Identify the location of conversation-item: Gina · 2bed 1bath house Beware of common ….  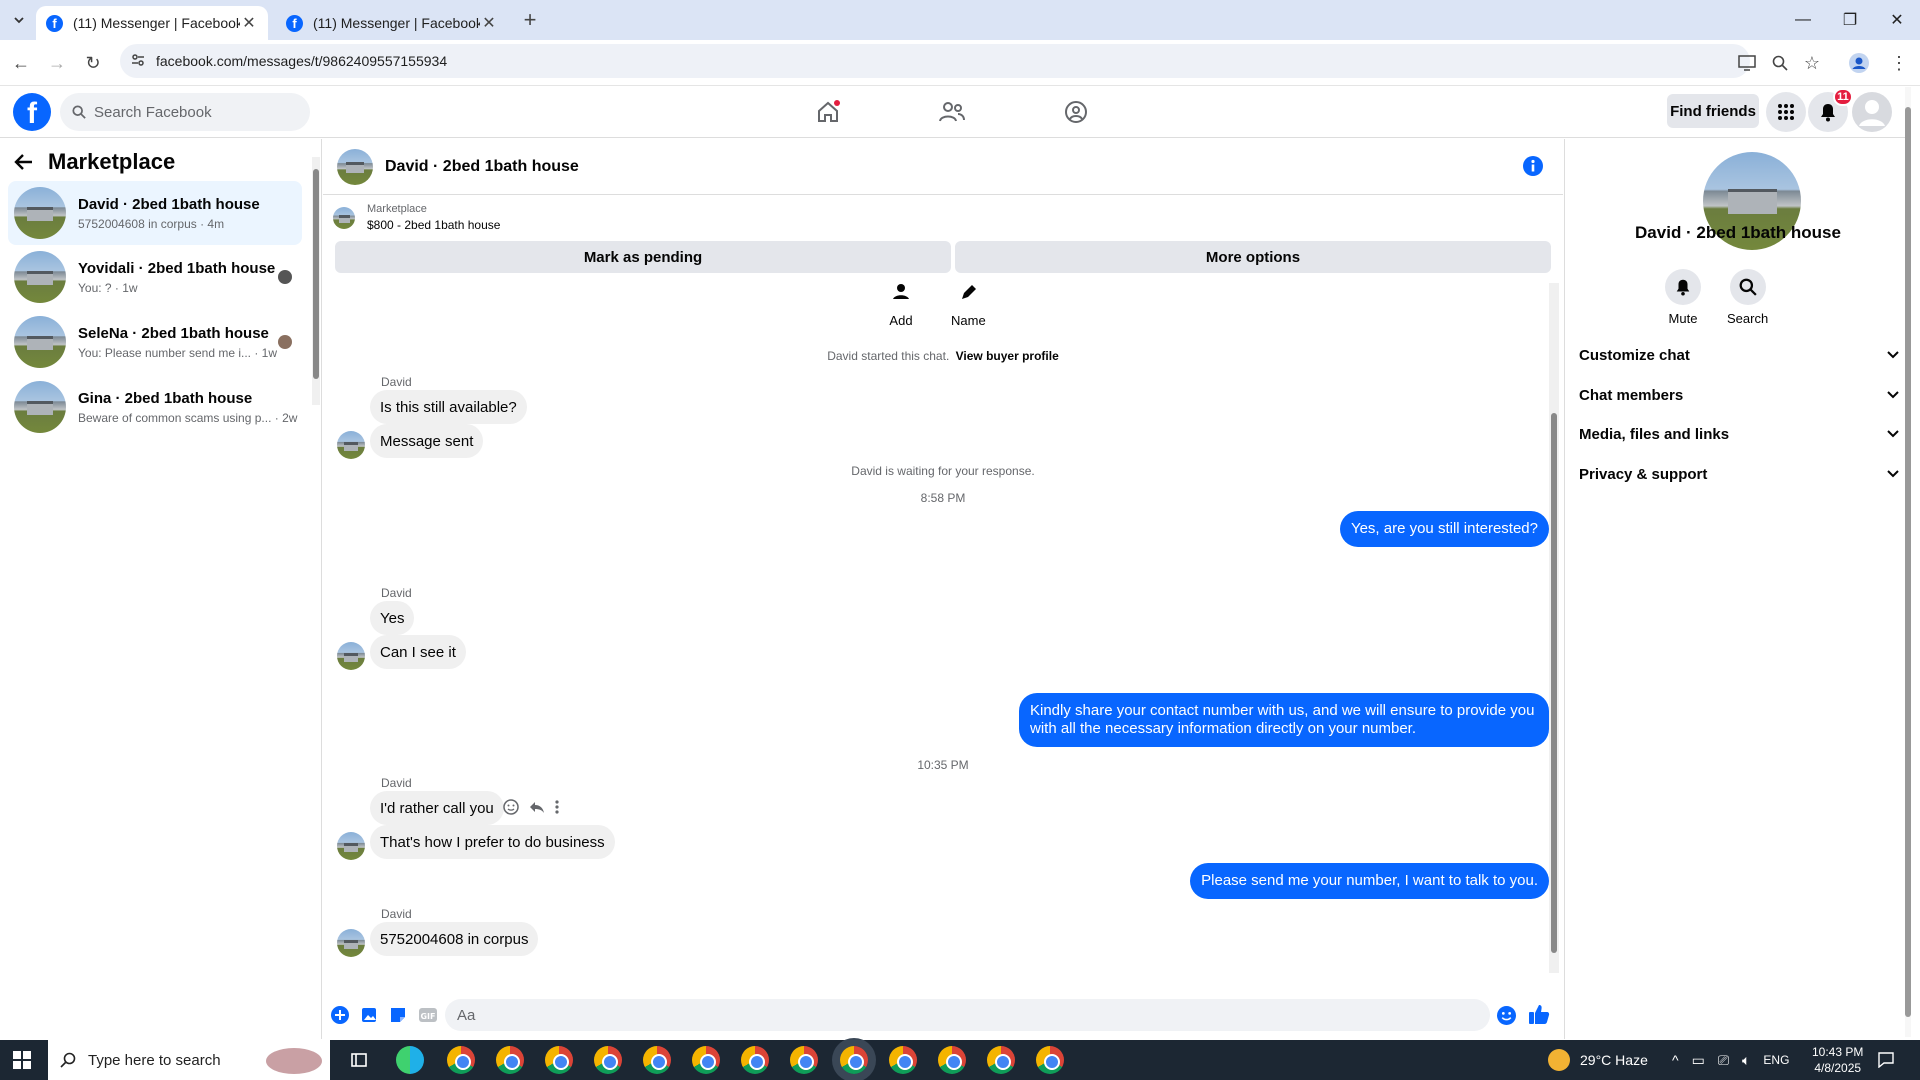
(155, 407).